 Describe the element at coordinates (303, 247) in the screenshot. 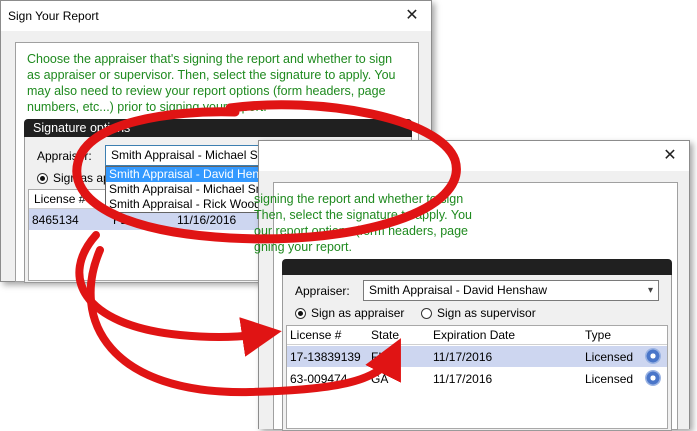

I see `instruction-line: gning your report.` at that location.